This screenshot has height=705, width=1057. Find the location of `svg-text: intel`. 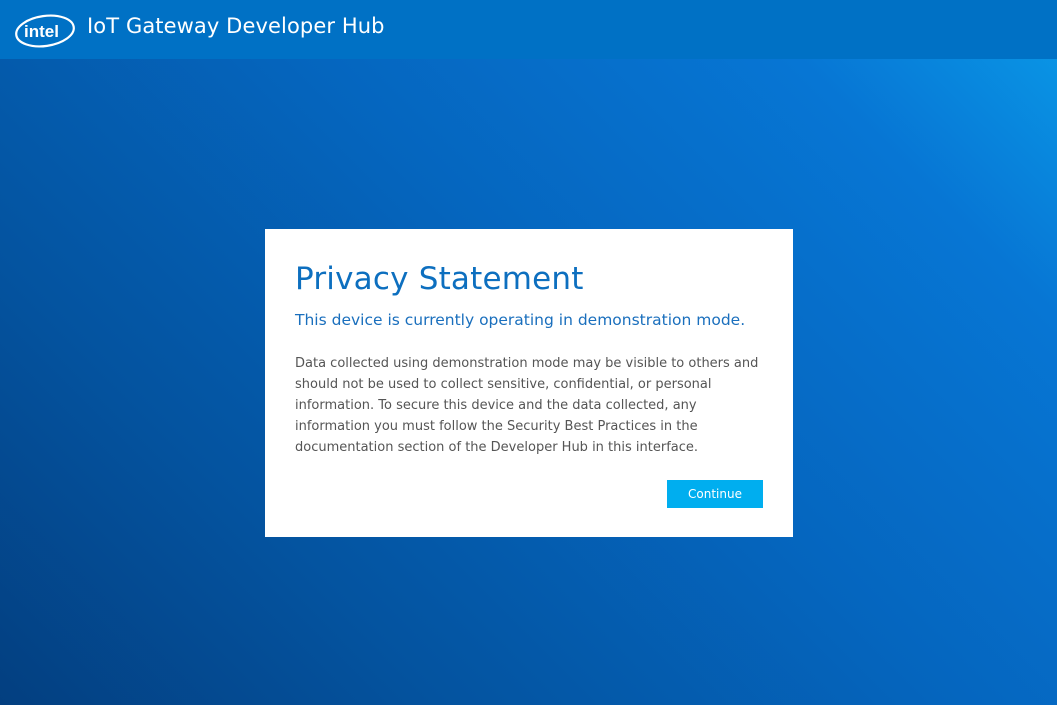

svg-text: intel is located at coordinates (41, 31).